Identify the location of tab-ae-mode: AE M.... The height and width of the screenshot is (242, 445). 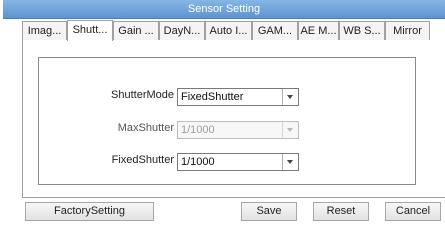
(318, 30).